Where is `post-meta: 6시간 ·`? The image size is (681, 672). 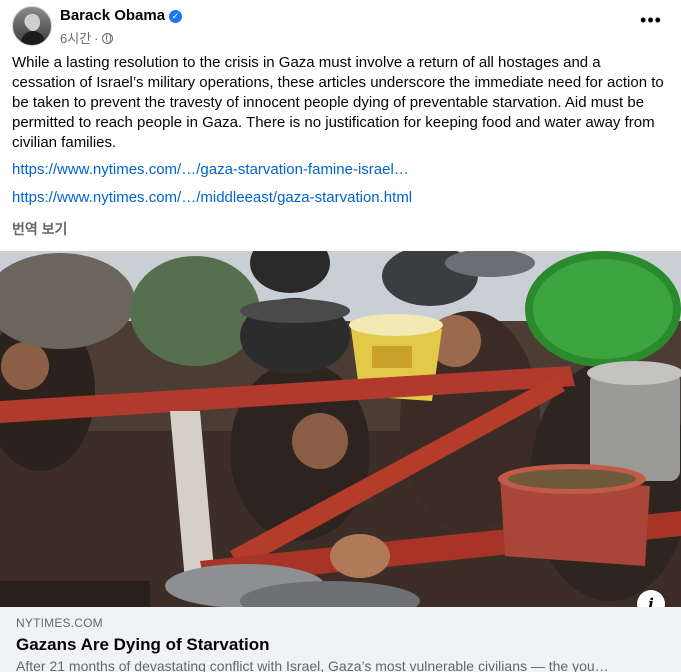 post-meta: 6시간 · is located at coordinates (86, 37).